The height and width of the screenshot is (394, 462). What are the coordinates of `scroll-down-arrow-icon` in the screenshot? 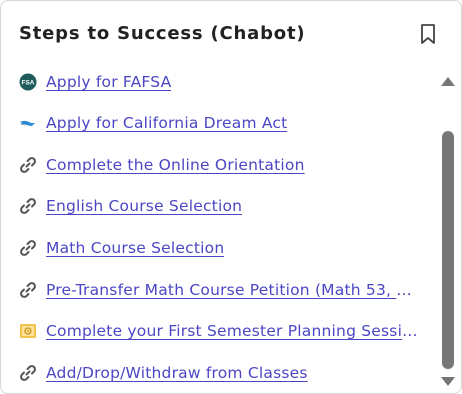 It's located at (448, 381).